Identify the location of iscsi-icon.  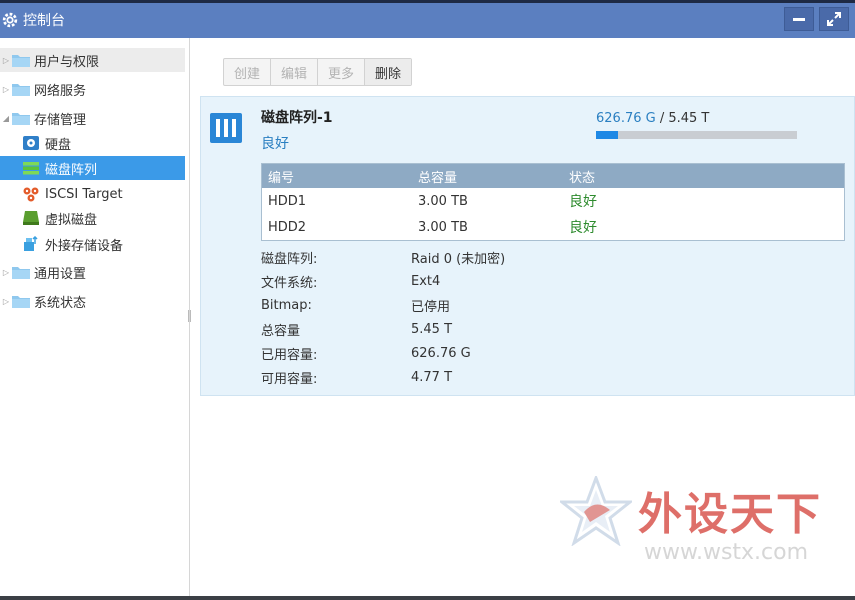
(31, 194).